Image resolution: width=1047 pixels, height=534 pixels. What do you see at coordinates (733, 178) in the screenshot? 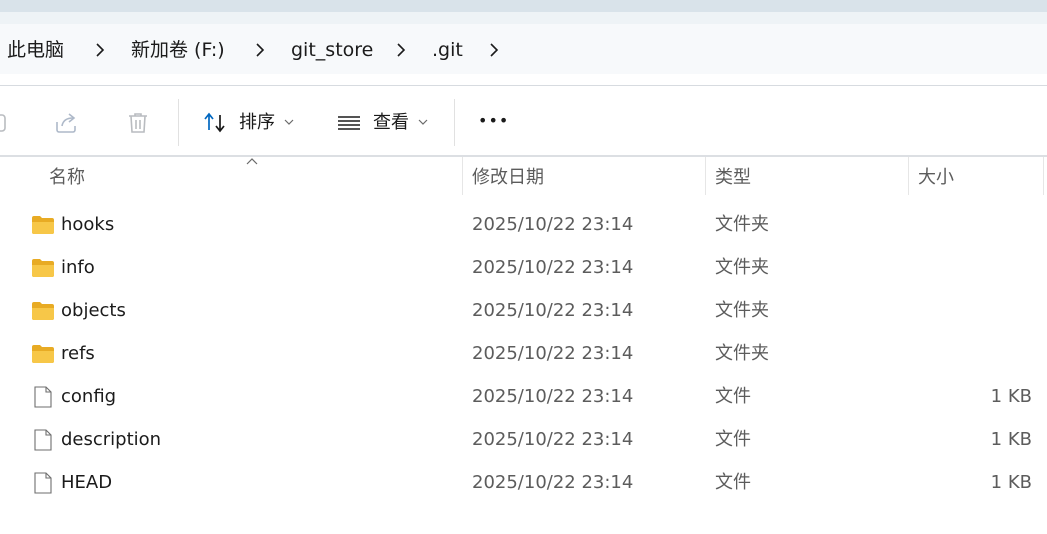
I see `column-header-type: 类型` at bounding box center [733, 178].